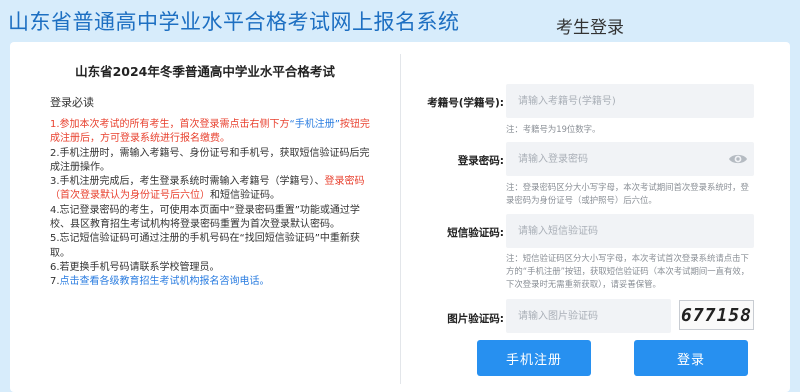 The image size is (800, 392). Describe the element at coordinates (205, 71) in the screenshot. I see `exam-title: 山东省2024年冬季普通高中学业水平合格考试` at that location.